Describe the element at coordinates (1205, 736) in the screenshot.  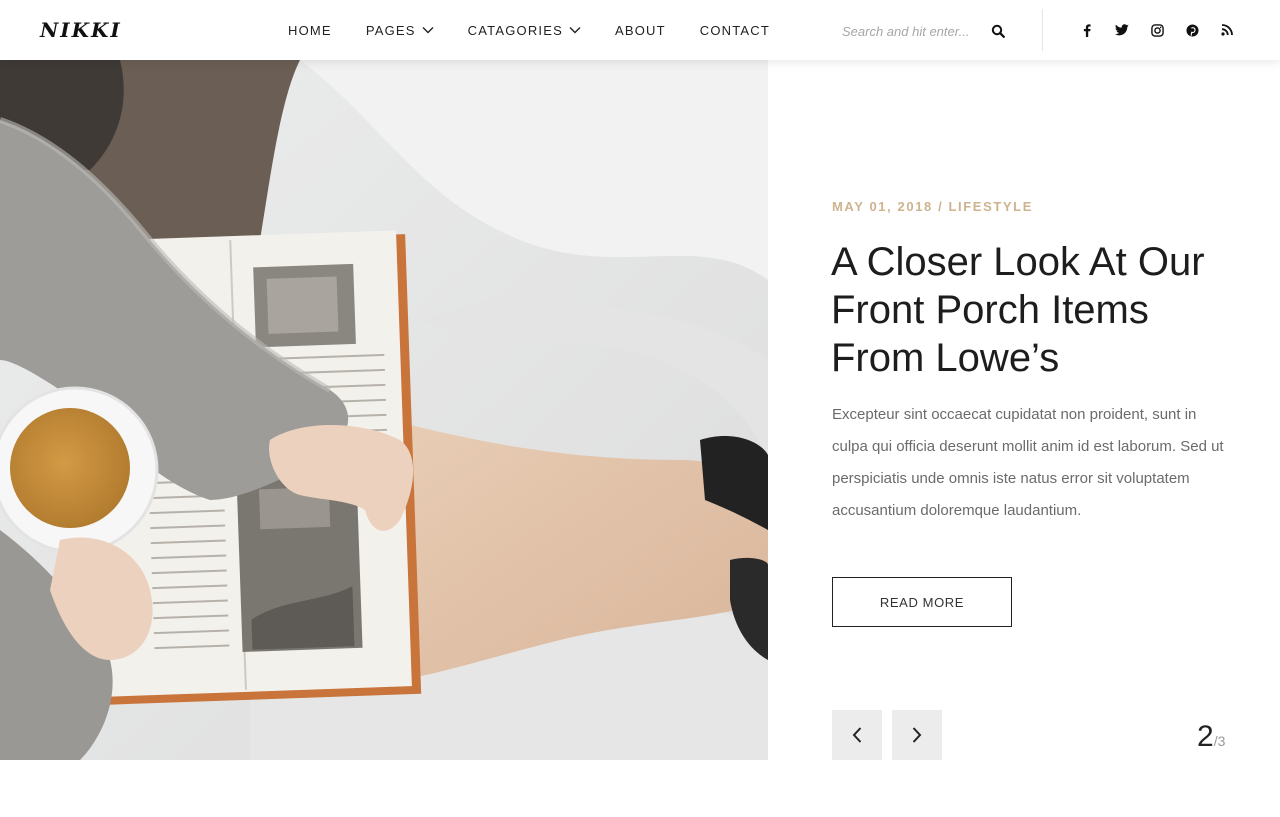
I see `slide-counter-current: 2` at that location.